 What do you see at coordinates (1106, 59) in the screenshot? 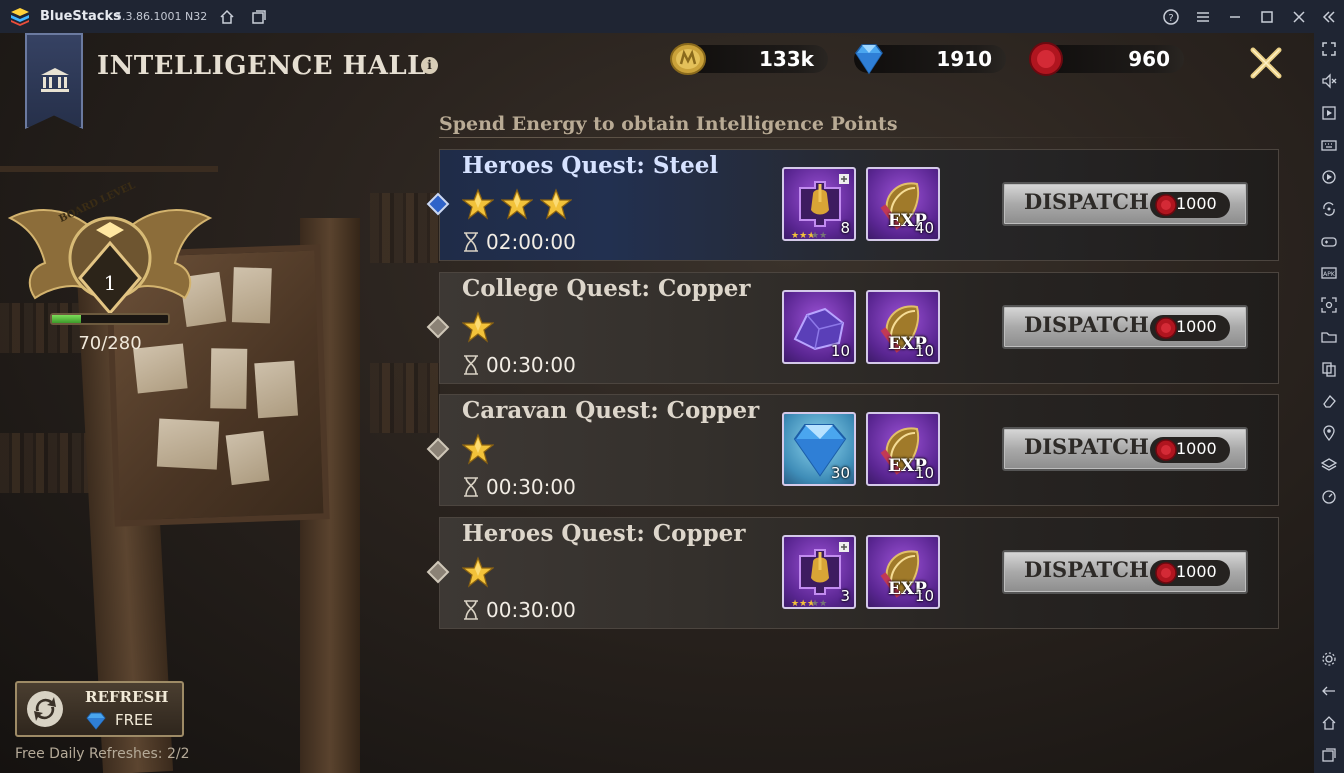
I see `energy-counter: 960` at bounding box center [1106, 59].